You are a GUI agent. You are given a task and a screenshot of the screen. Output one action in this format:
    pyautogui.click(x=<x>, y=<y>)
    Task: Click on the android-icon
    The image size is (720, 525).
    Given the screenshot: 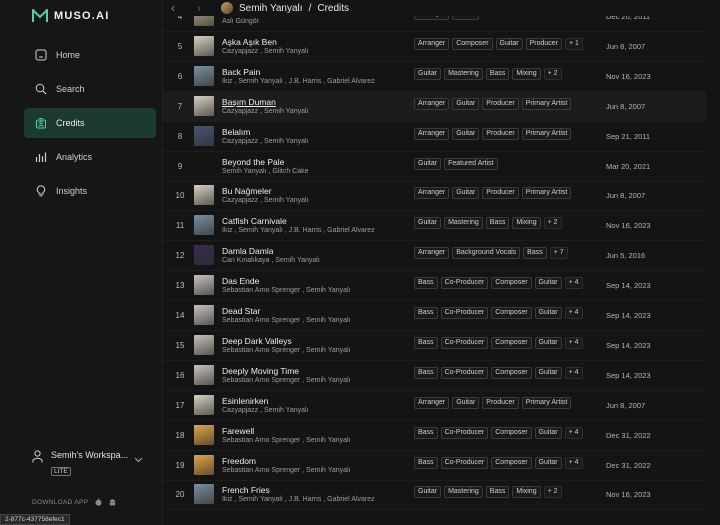 What is the action you would take?
    pyautogui.click(x=112, y=502)
    